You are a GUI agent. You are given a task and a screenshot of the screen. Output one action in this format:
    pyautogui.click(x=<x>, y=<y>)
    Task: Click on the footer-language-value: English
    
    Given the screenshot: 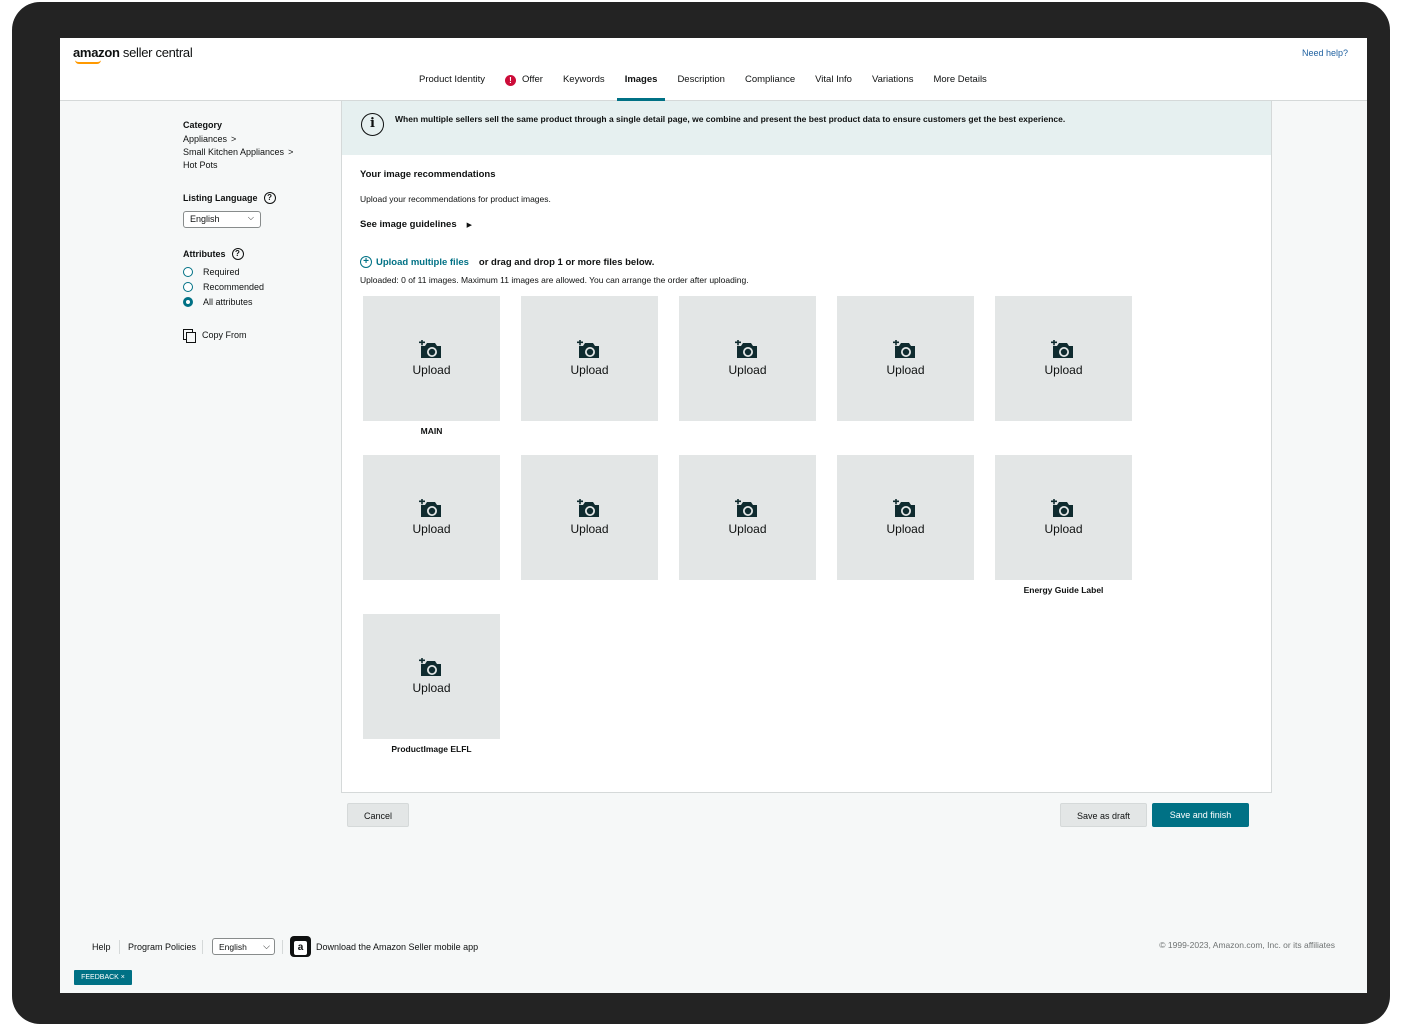 What is the action you would take?
    pyautogui.click(x=233, y=947)
    